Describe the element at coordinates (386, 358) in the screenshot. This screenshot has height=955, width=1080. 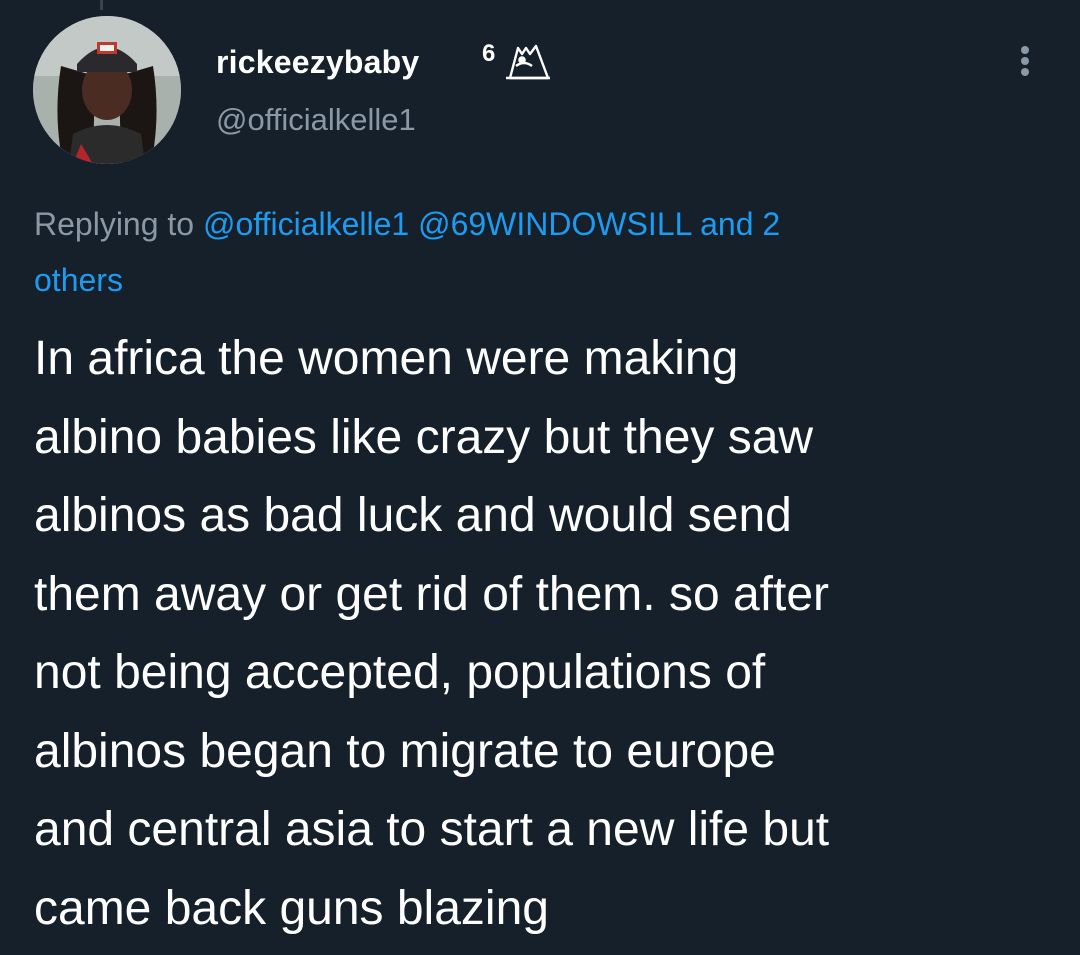
I see `tweet-text-line: In africa the women were making` at that location.